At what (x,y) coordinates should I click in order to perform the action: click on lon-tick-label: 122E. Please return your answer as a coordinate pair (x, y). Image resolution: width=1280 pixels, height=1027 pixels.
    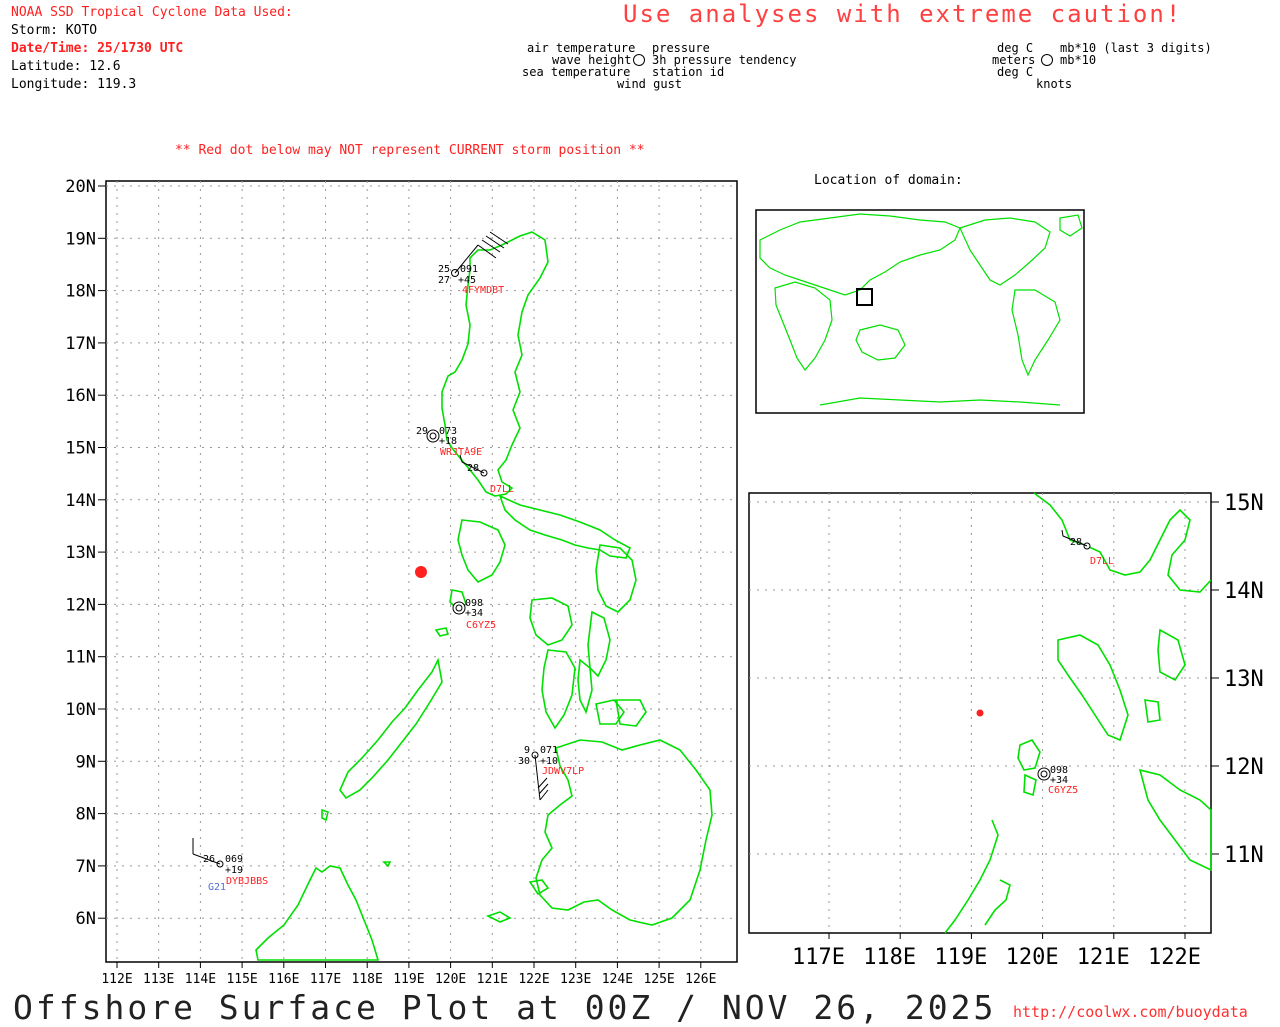
    Looking at the image, I should click on (533, 979).